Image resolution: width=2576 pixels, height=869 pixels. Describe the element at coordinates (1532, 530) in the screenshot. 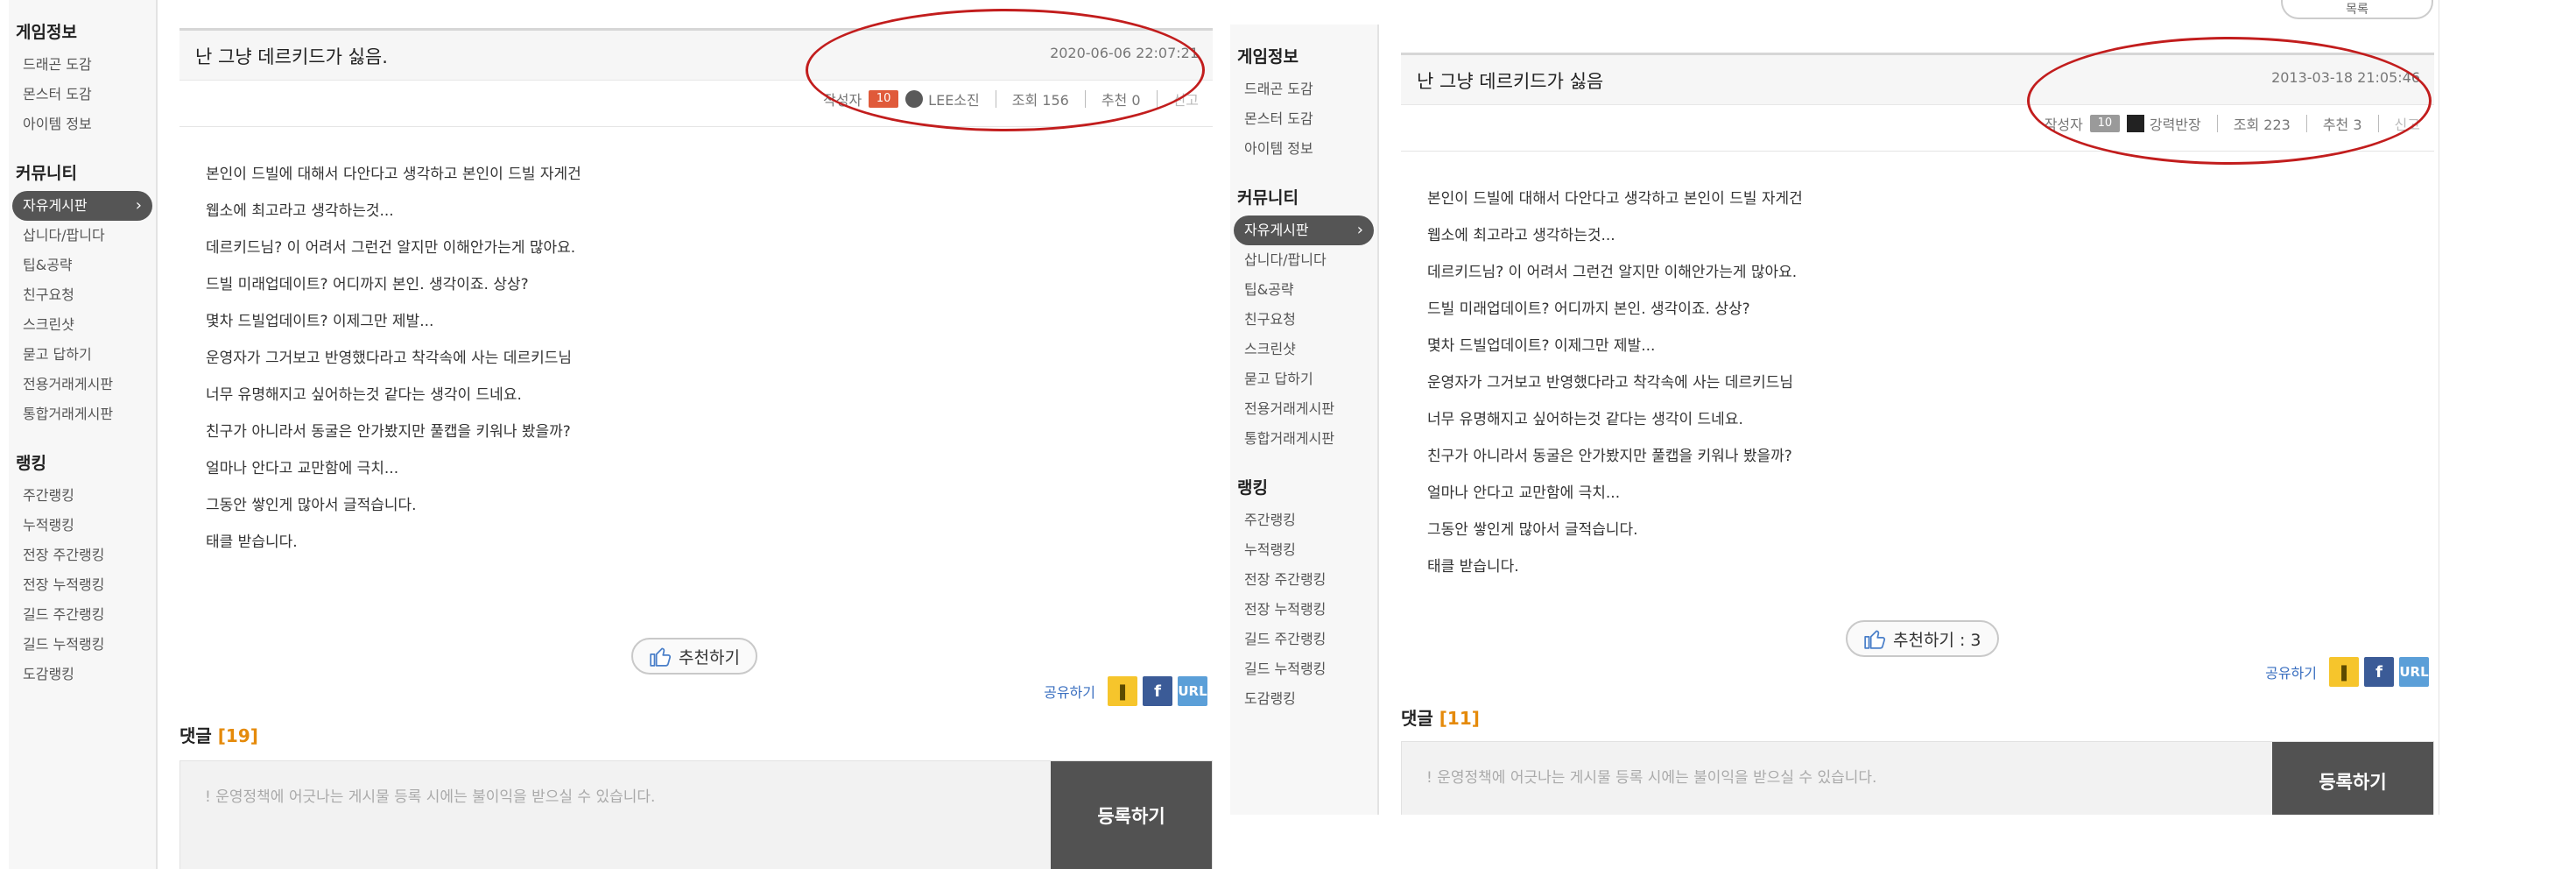

I see `body-line: 그동안 쌓인게 많아서 글적습니다.` at that location.